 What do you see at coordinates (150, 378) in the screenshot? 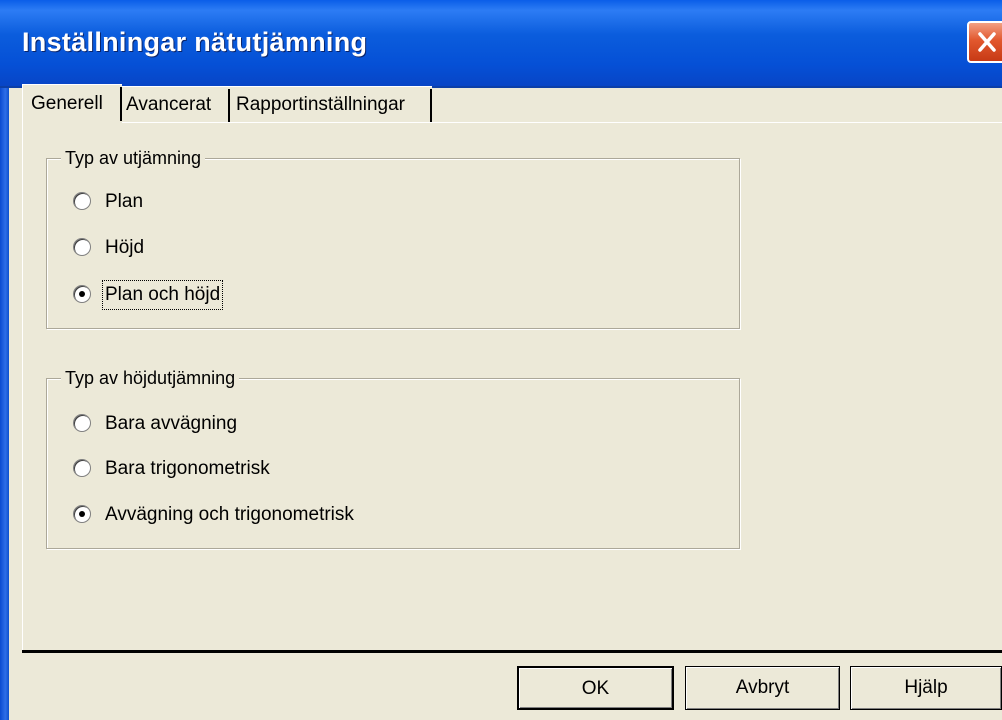
I see `groupbox-legend: Typ av höjdutjämning` at bounding box center [150, 378].